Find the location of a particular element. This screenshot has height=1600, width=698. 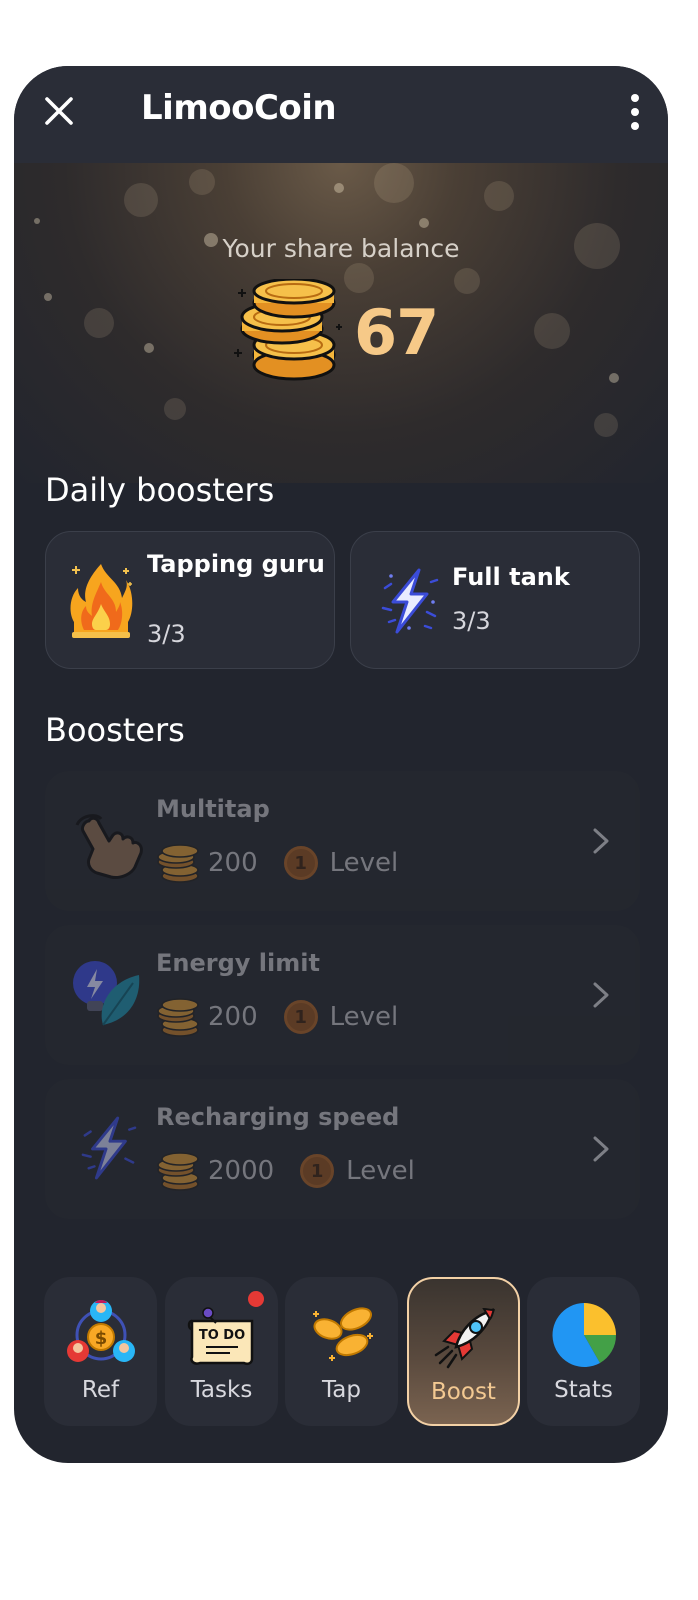

coins-icon is located at coordinates (343, 1334).